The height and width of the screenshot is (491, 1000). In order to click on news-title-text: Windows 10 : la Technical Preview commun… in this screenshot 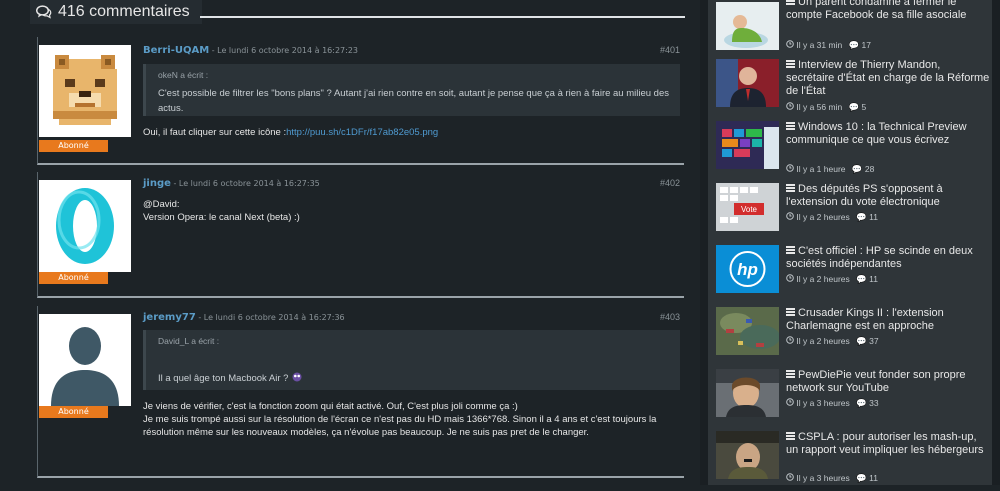, I will do `click(876, 133)`.